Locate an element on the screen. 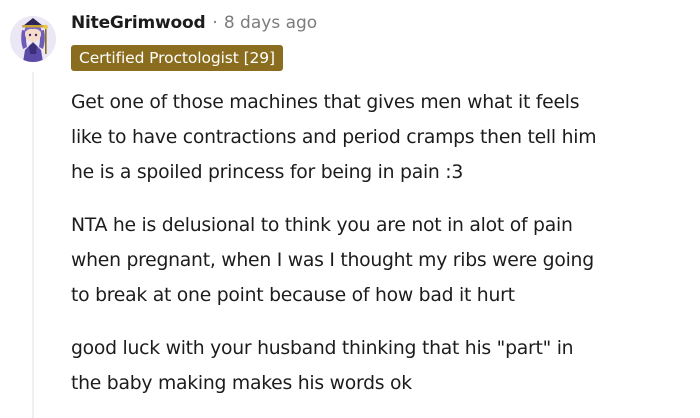 The height and width of the screenshot is (418, 700). comment-header: NiteGrimwood · 8 days ago is located at coordinates (194, 23).